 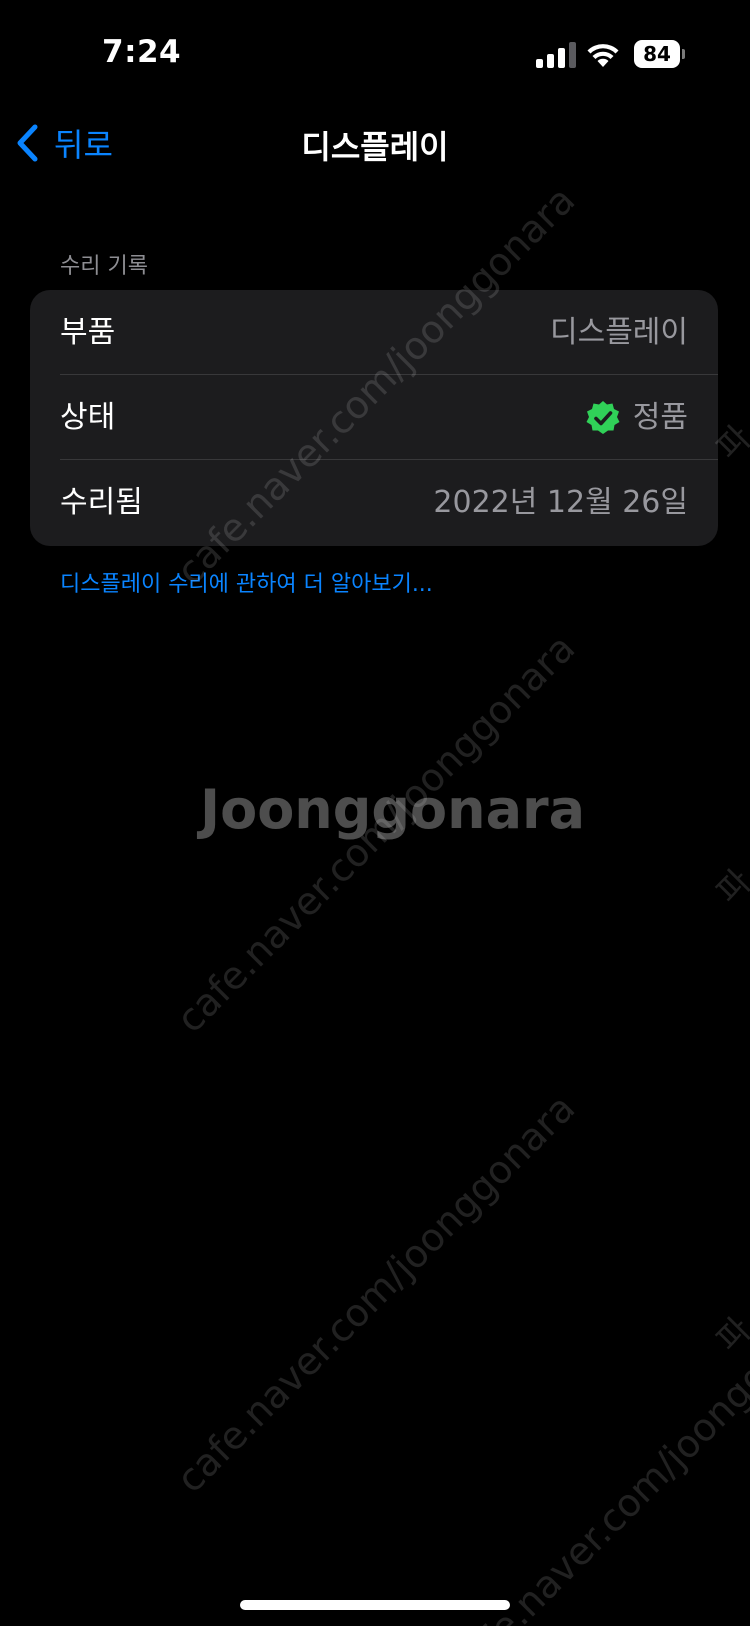 What do you see at coordinates (104, 266) in the screenshot?
I see `section-header: 수리 기록` at bounding box center [104, 266].